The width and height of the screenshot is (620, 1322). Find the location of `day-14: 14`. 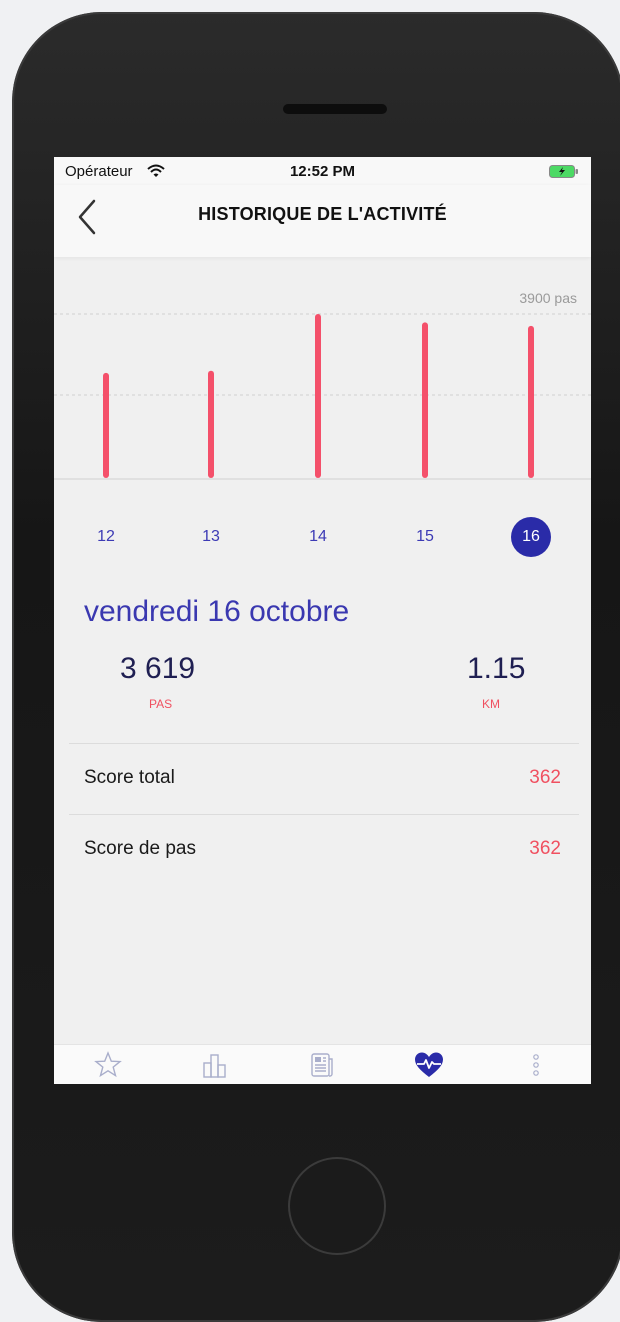

day-14: 14 is located at coordinates (318, 537).